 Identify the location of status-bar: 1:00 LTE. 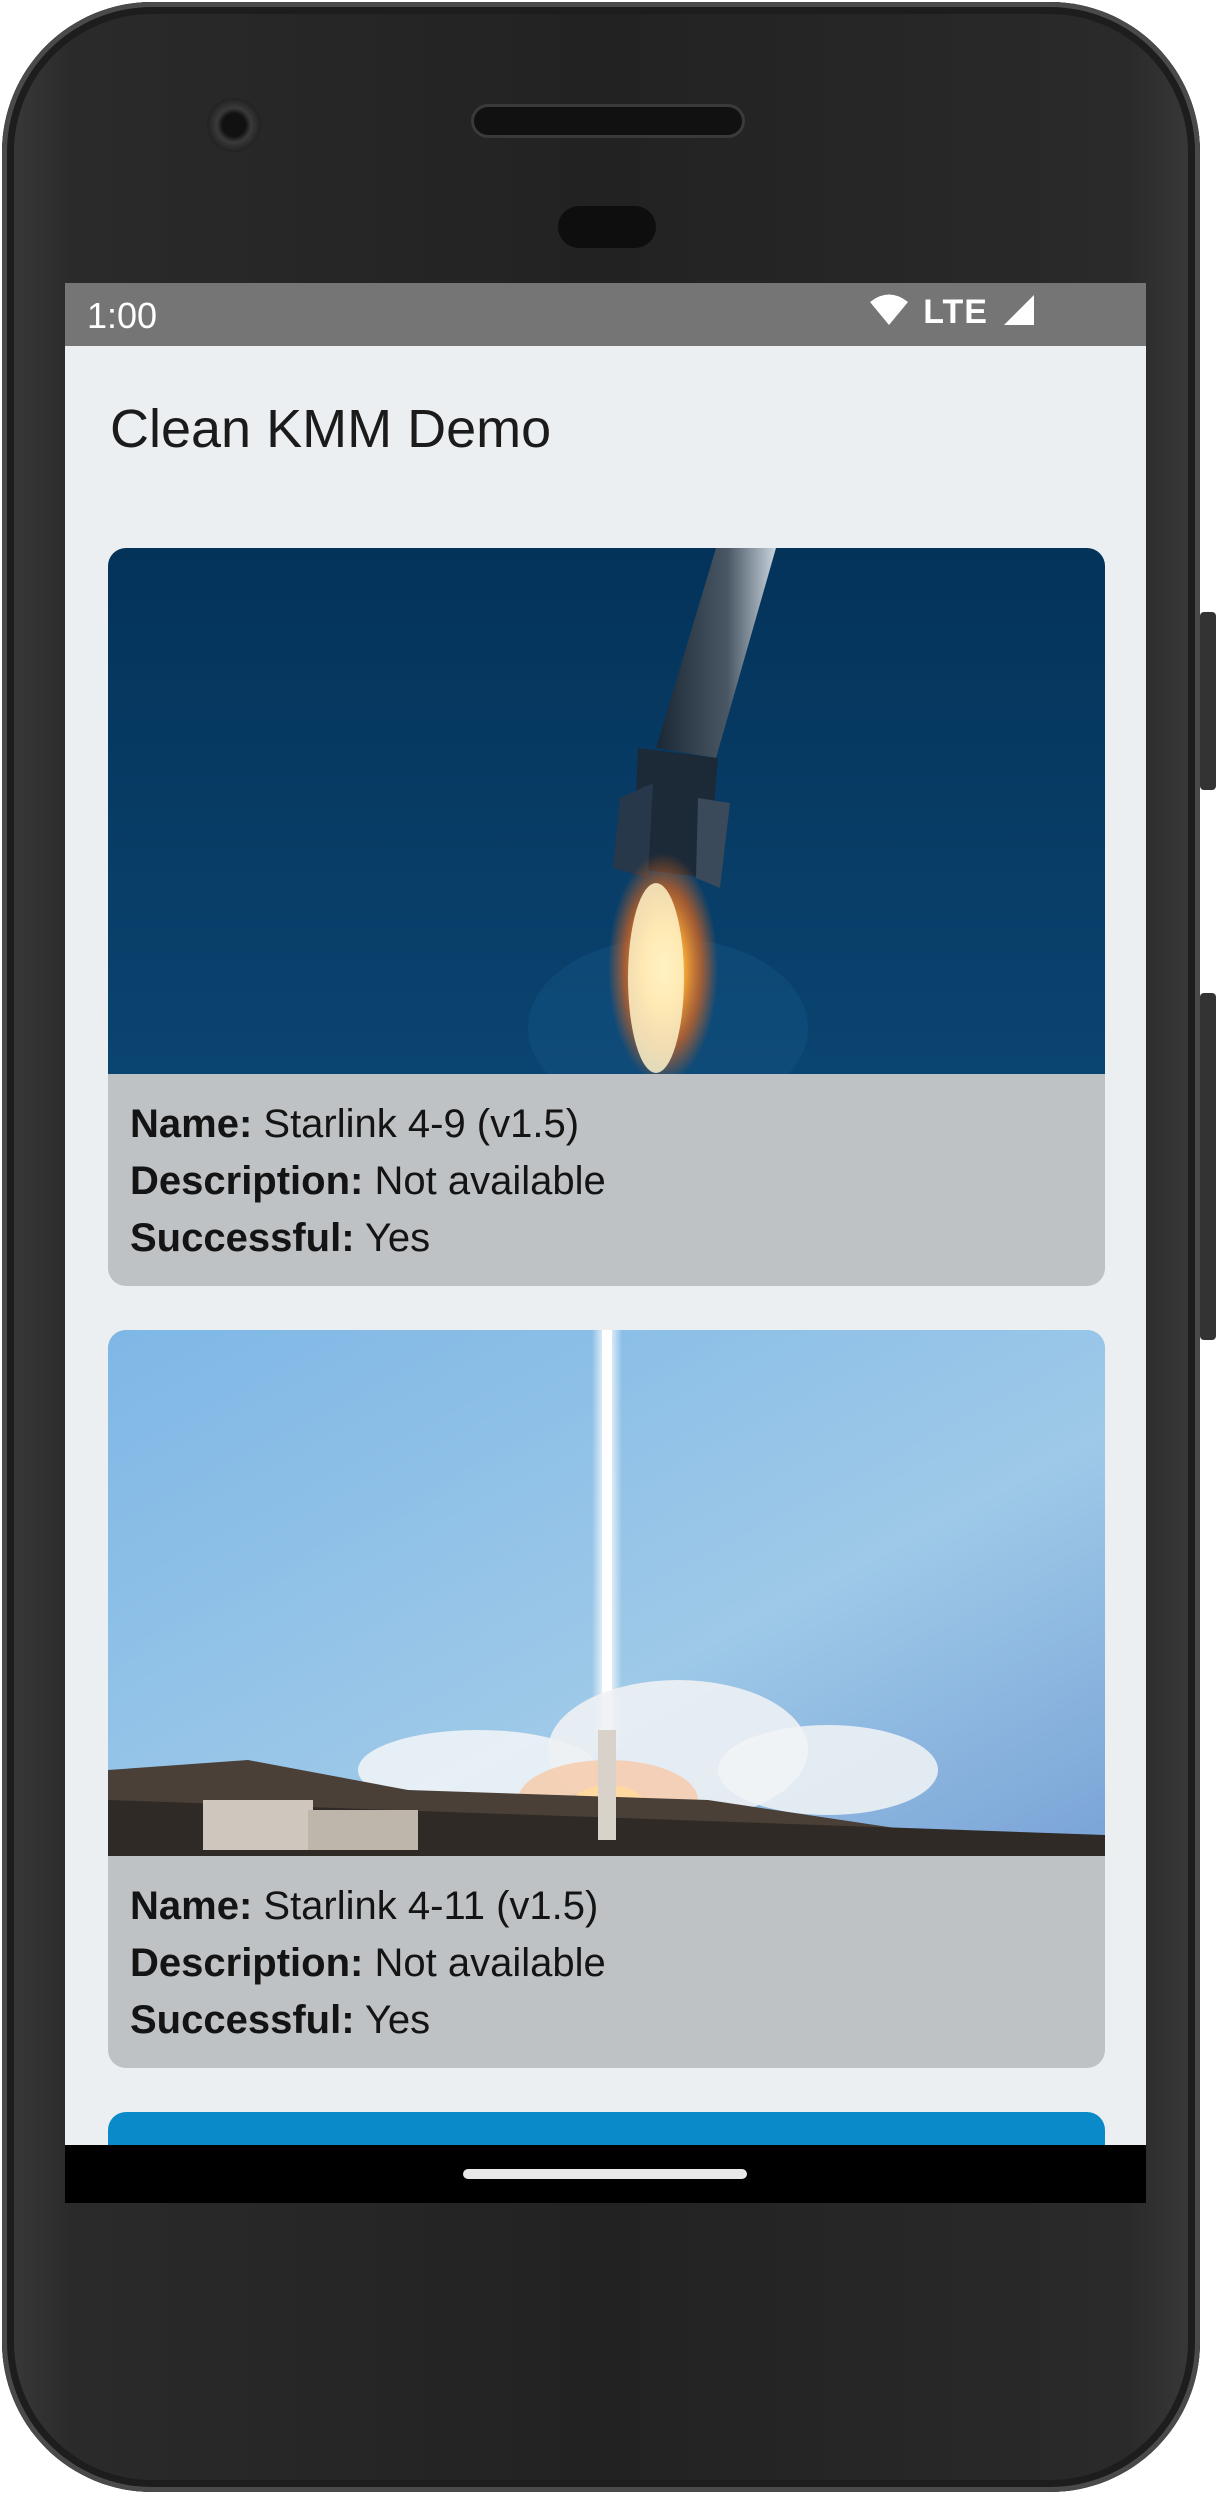
(605, 314).